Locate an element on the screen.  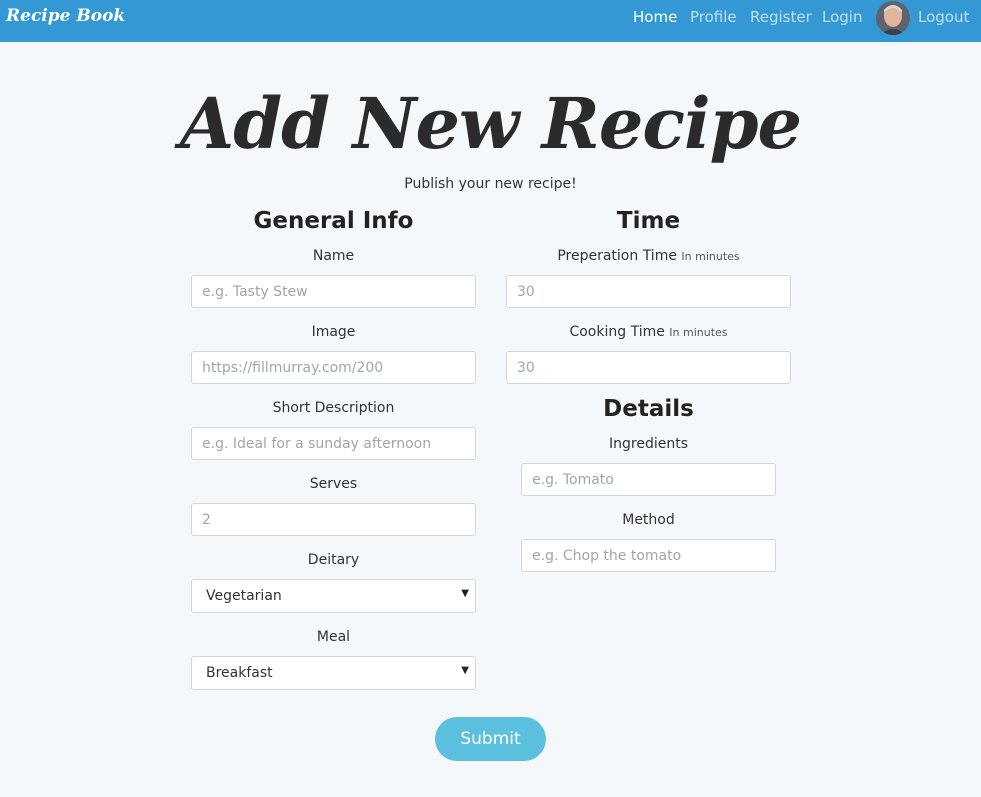
details-heading: Details is located at coordinates (648, 409).